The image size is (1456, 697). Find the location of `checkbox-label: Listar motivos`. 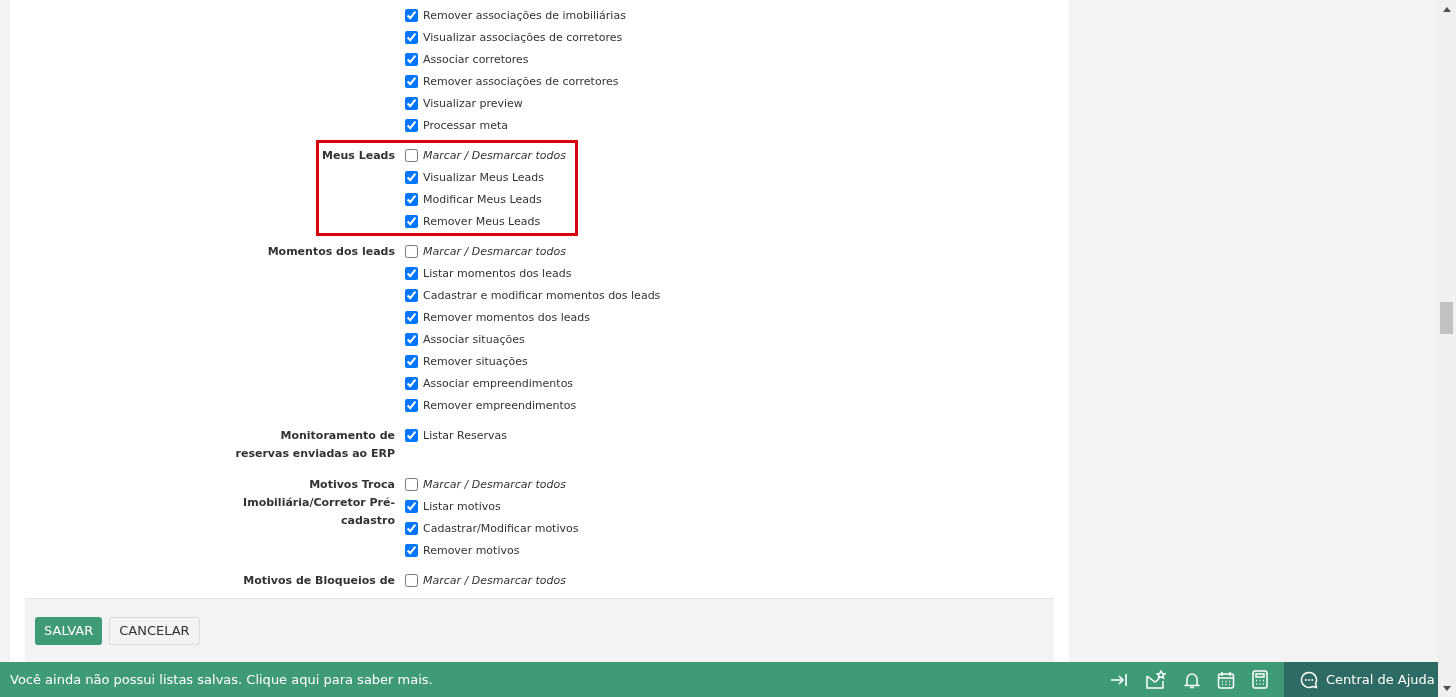

checkbox-label: Listar motivos is located at coordinates (462, 506).